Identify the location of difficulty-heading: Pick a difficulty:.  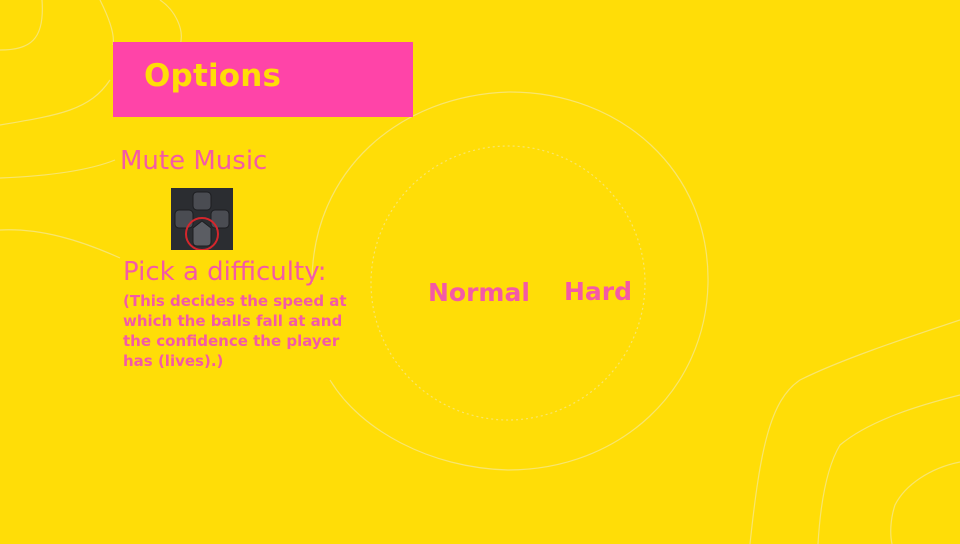
(225, 272).